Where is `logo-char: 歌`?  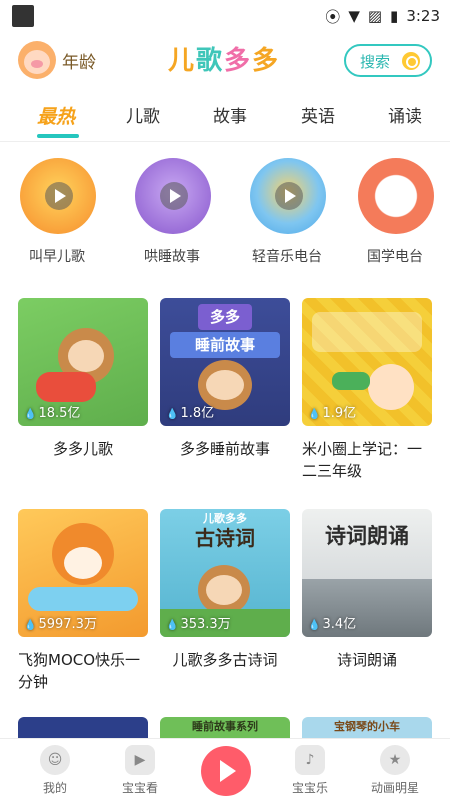 logo-char: 歌 is located at coordinates (210, 61).